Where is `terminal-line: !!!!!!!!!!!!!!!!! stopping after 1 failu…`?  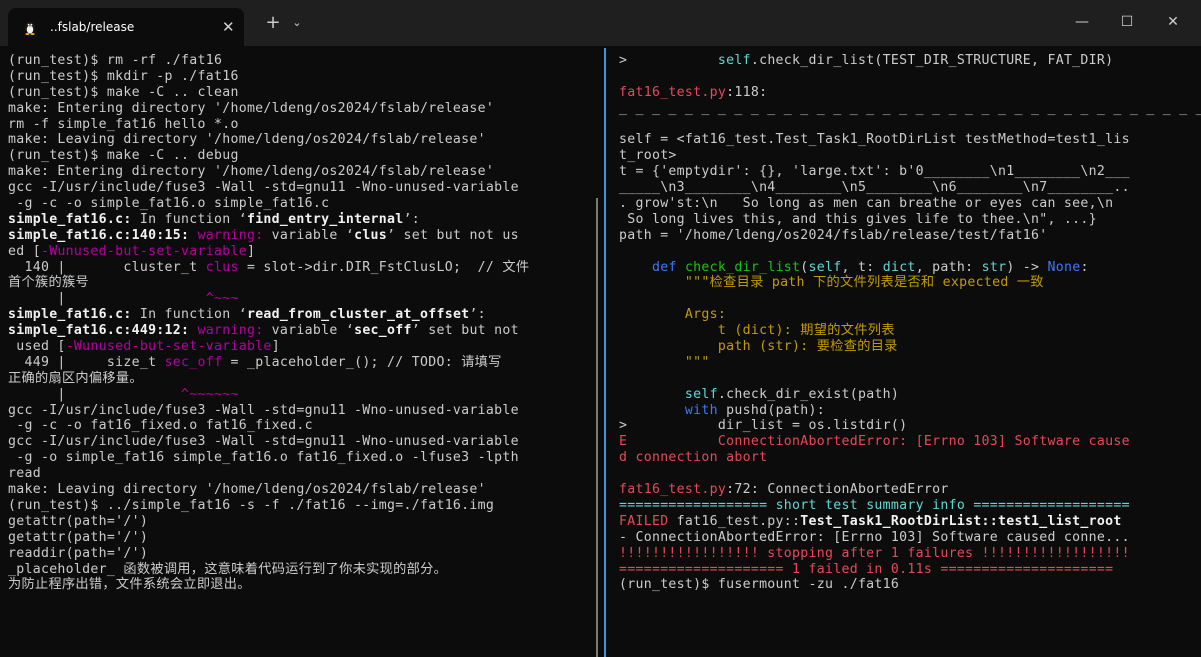
terminal-line: !!!!!!!!!!!!!!!!! stopping after 1 failu… is located at coordinates (910, 554).